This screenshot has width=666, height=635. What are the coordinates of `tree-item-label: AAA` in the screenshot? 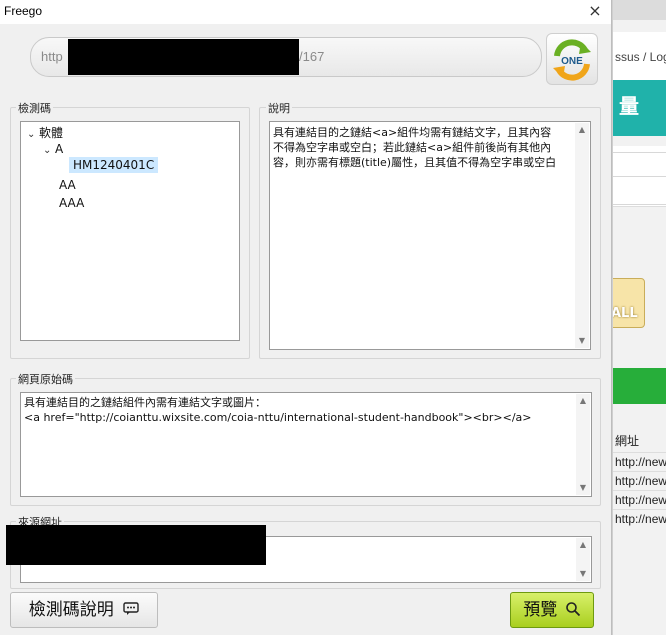 It's located at (72, 203).